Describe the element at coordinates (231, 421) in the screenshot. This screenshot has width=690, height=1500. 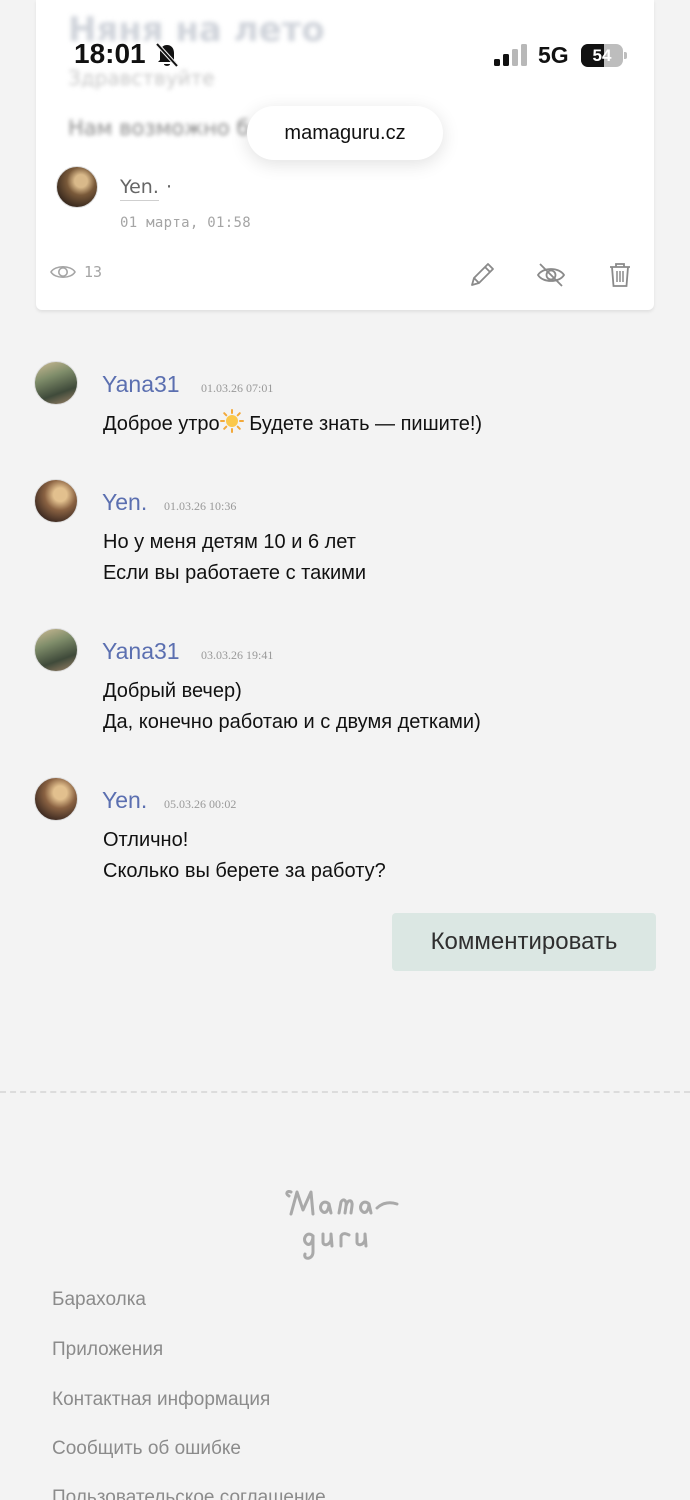
I see `sun-emoji` at that location.